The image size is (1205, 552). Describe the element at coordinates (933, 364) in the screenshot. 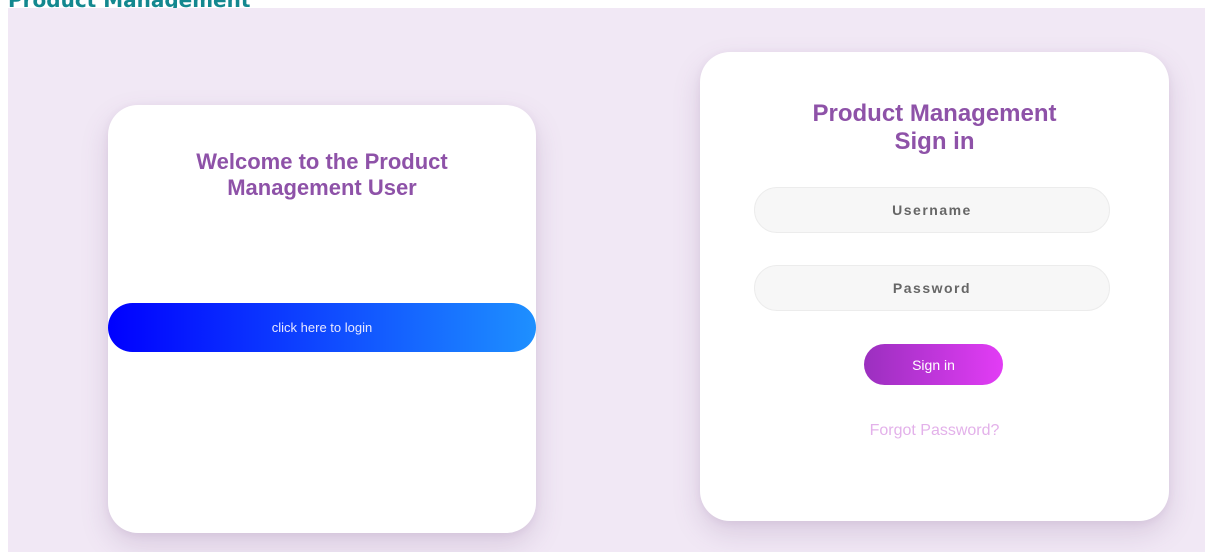

I see `sign-in-button: Sign in` at that location.